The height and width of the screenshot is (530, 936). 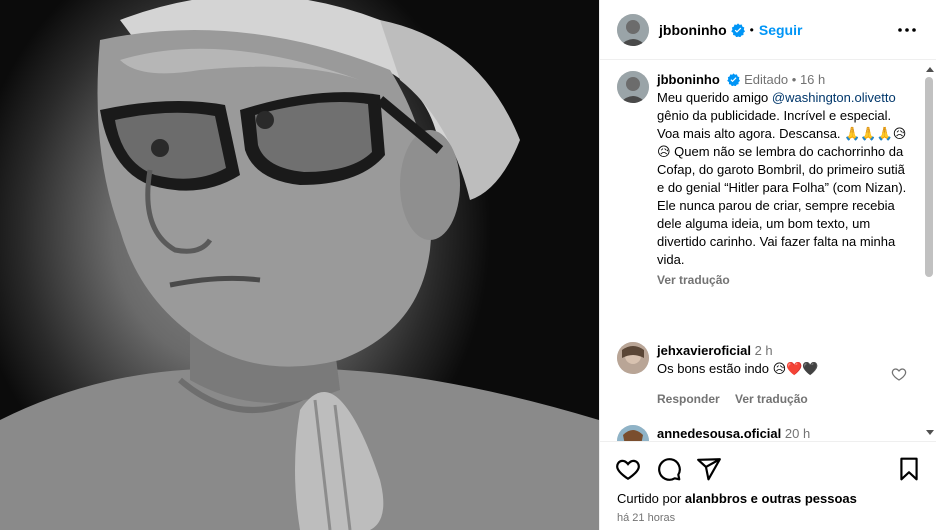 I want to click on post-timestamp: há 21 horas, so click(x=646, y=518).